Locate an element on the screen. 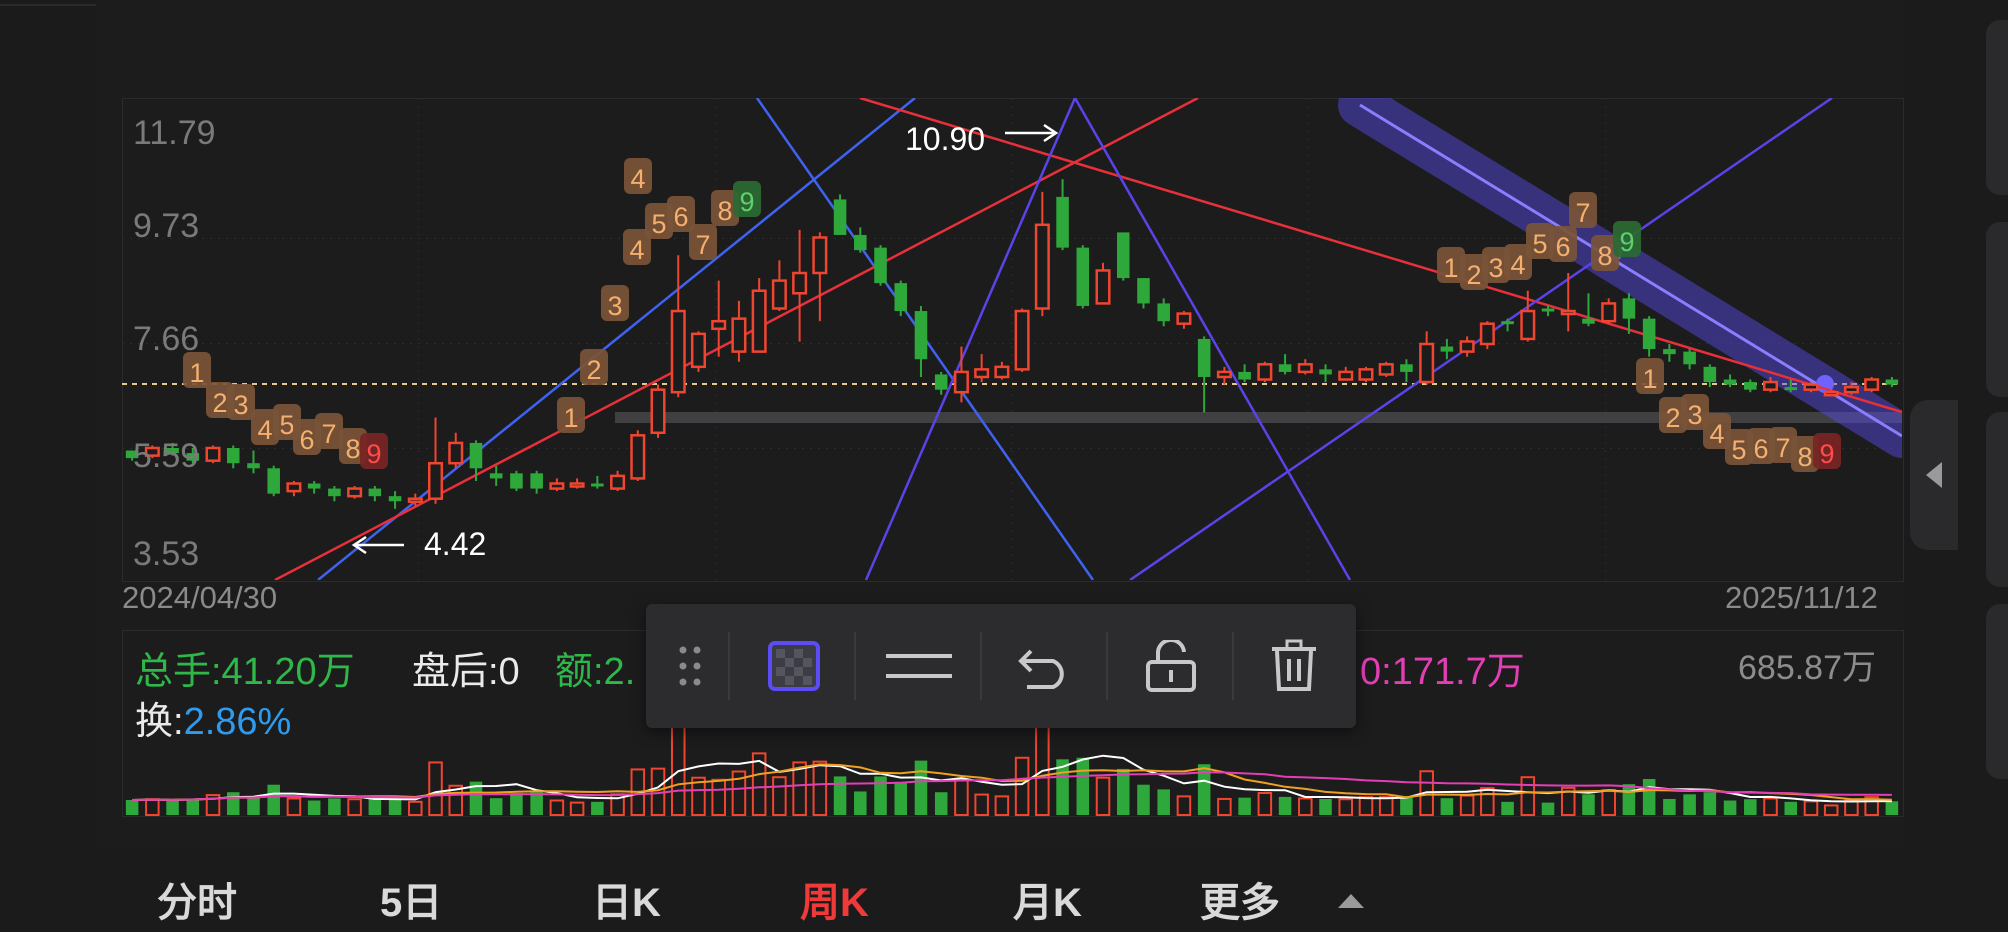  chevron-left-icon is located at coordinates (1934, 475).